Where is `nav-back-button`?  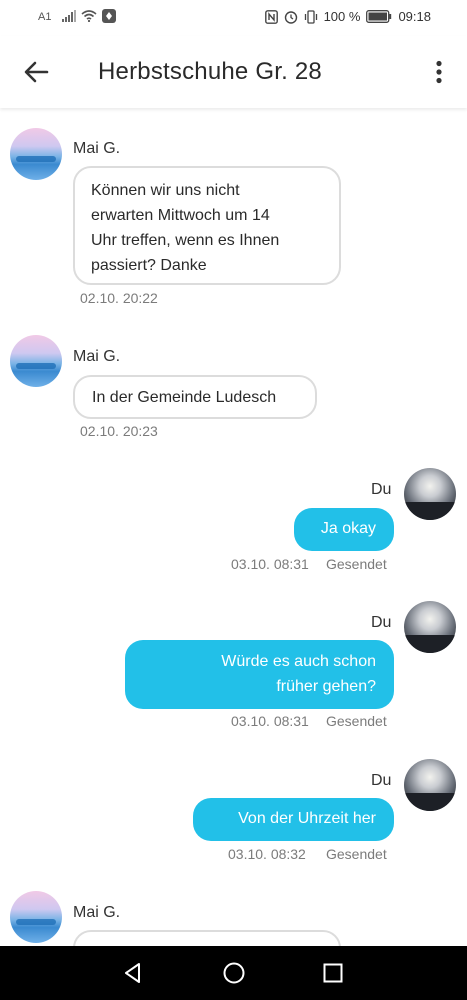 nav-back-button is located at coordinates (133, 973).